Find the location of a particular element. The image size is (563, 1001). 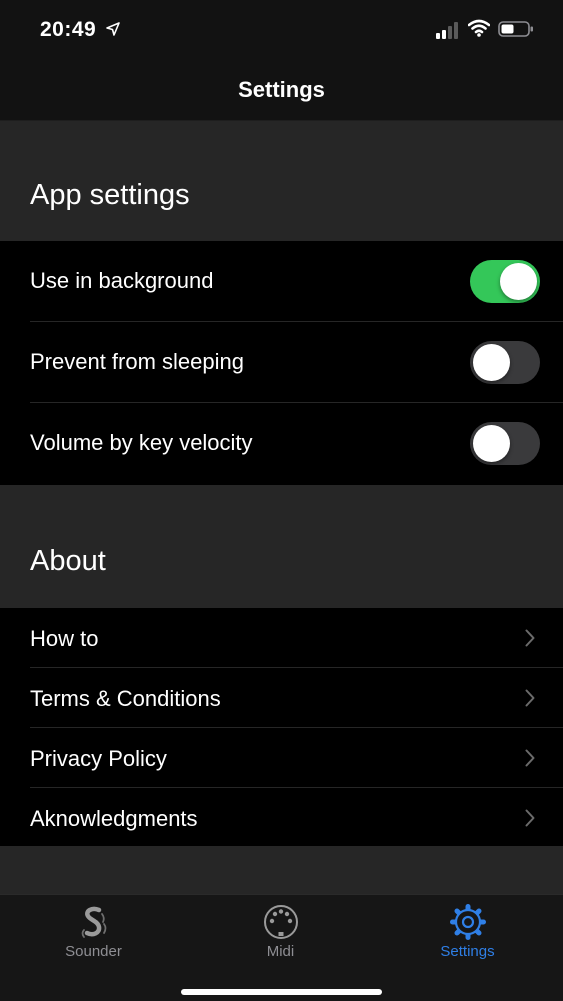

section-title: App settings is located at coordinates (110, 195).